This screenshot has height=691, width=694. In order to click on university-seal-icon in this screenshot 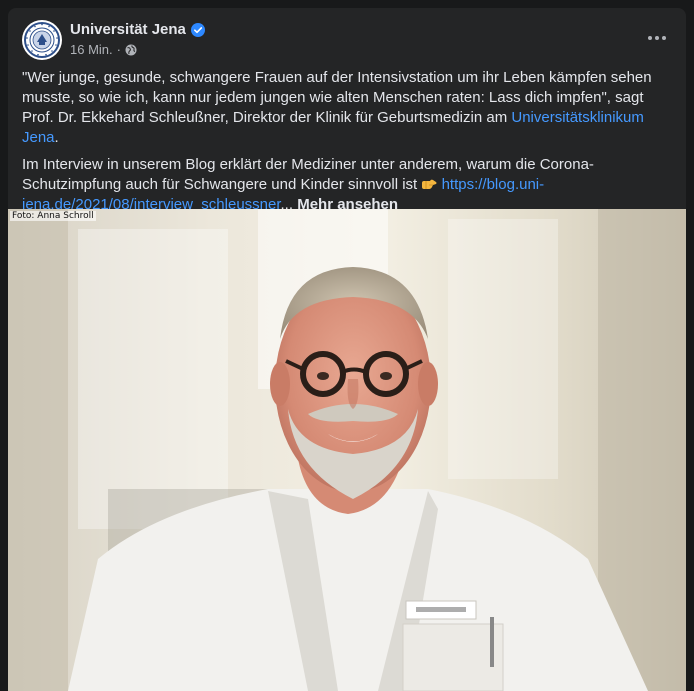, I will do `click(42, 40)`.